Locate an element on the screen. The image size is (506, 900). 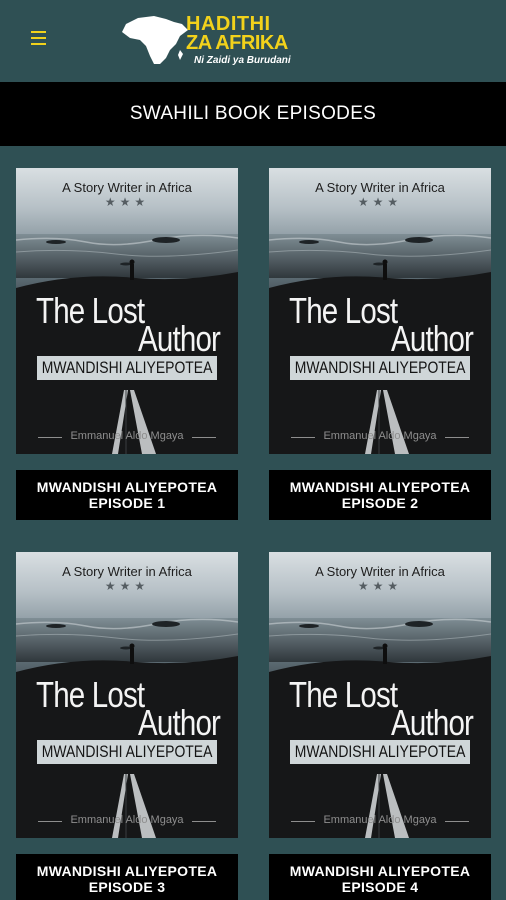
episode-caption-number: EPISODE 4 is located at coordinates (380, 887).